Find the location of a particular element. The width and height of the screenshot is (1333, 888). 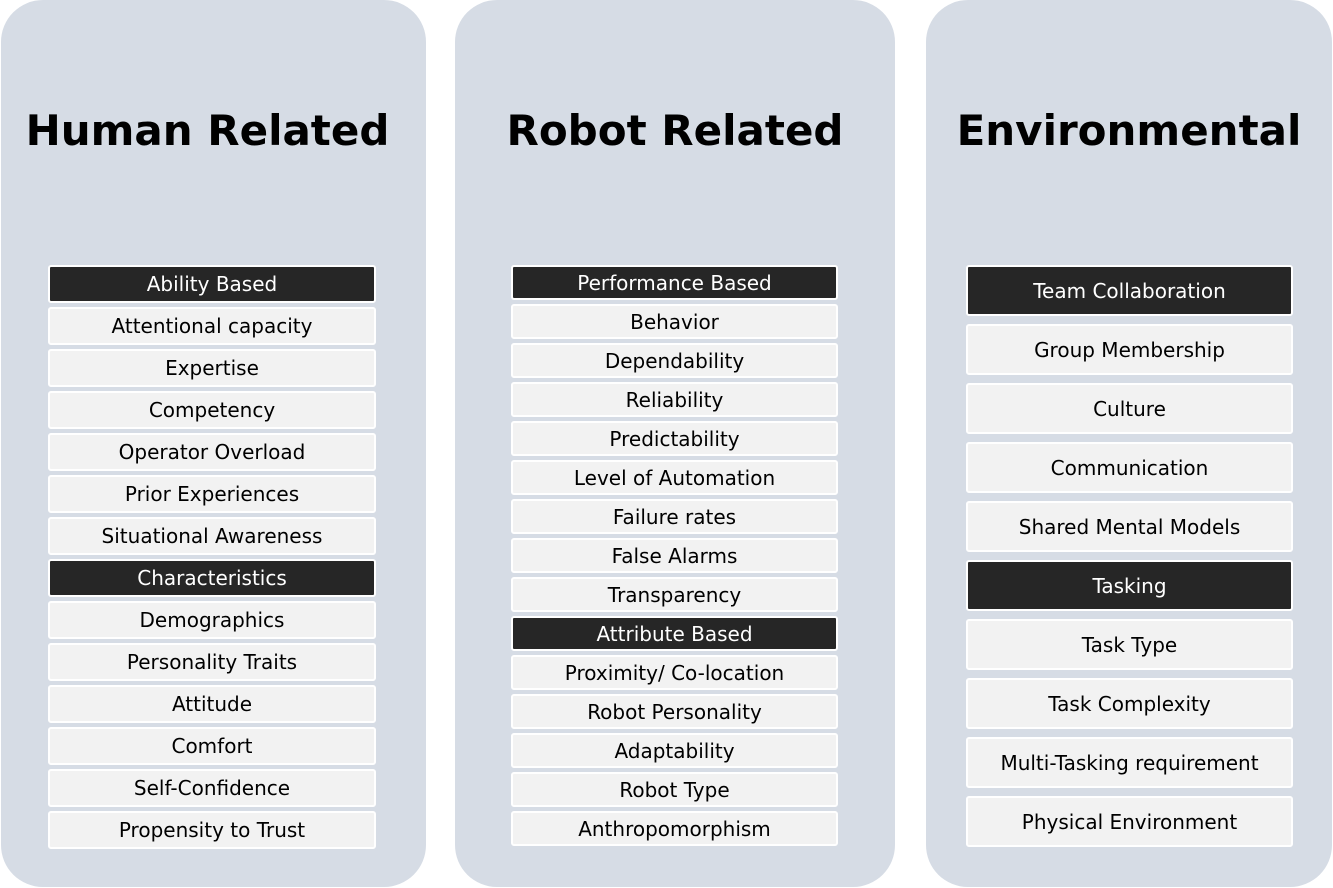

factor-item: Adaptability is located at coordinates (674, 750).